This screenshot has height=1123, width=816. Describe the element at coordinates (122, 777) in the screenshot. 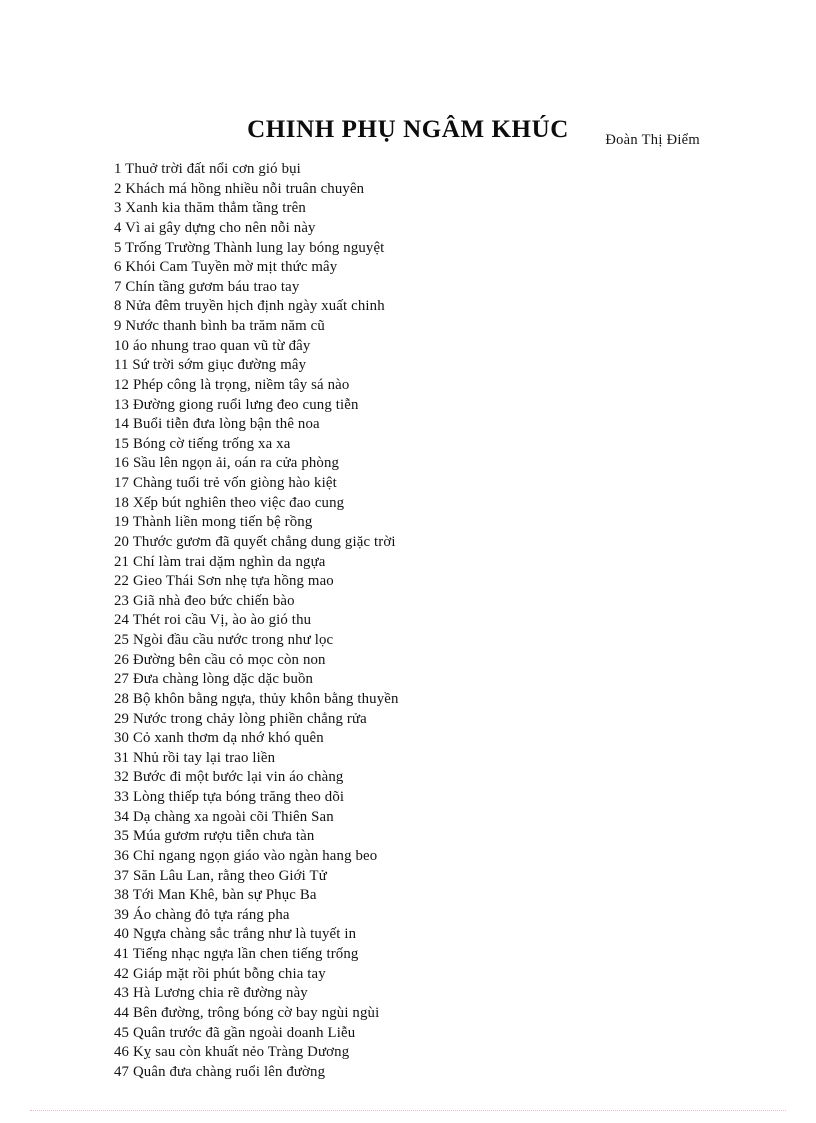

I see `verse-number: 32` at that location.